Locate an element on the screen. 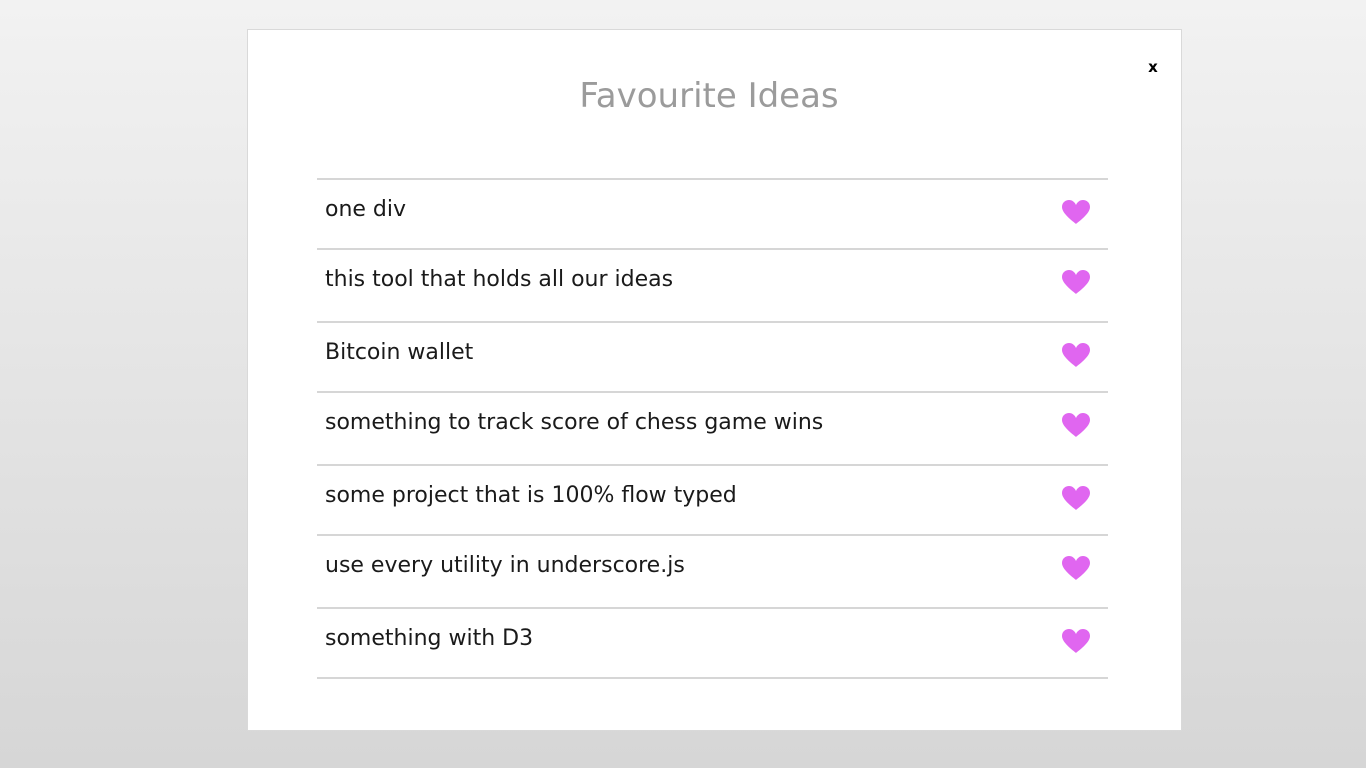 This screenshot has height=768, width=1366. idea-text: use every utility in underscore.js is located at coordinates (505, 565).